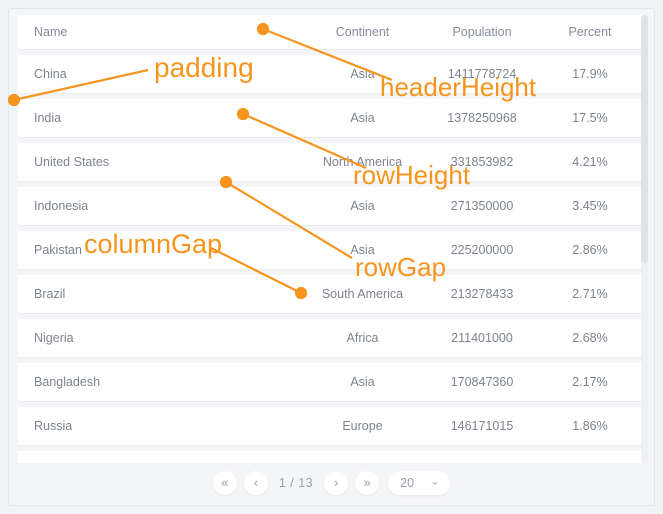 The width and height of the screenshot is (663, 514). I want to click on table-row: Russia Europe 146171015 1.86%, so click(332, 426).